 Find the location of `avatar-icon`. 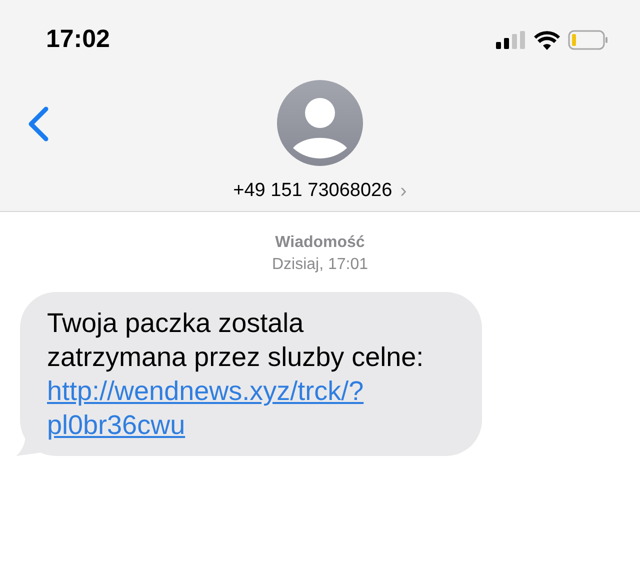

avatar-icon is located at coordinates (320, 123).